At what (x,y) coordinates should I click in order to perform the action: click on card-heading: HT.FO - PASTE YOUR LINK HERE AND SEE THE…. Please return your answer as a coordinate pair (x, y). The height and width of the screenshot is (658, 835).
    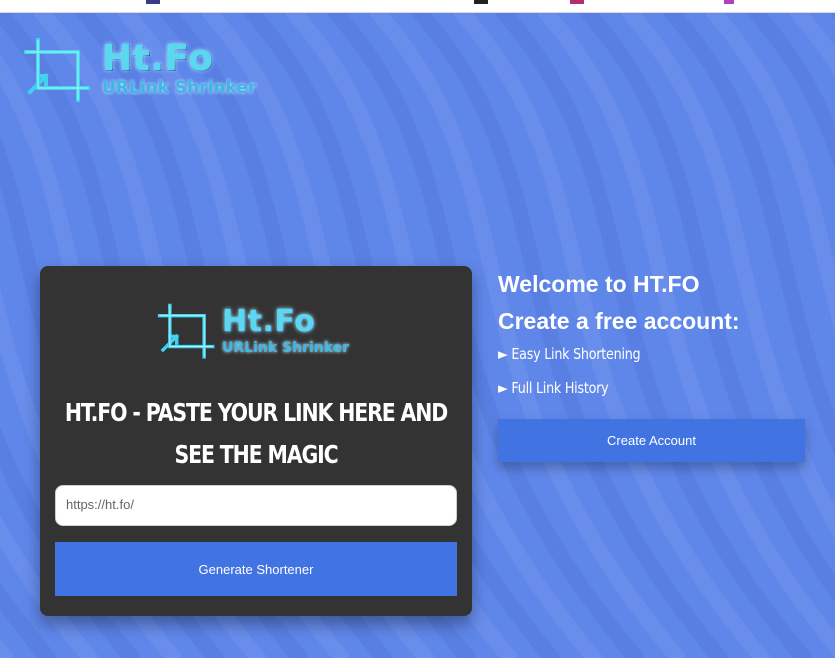
    Looking at the image, I should click on (256, 434).